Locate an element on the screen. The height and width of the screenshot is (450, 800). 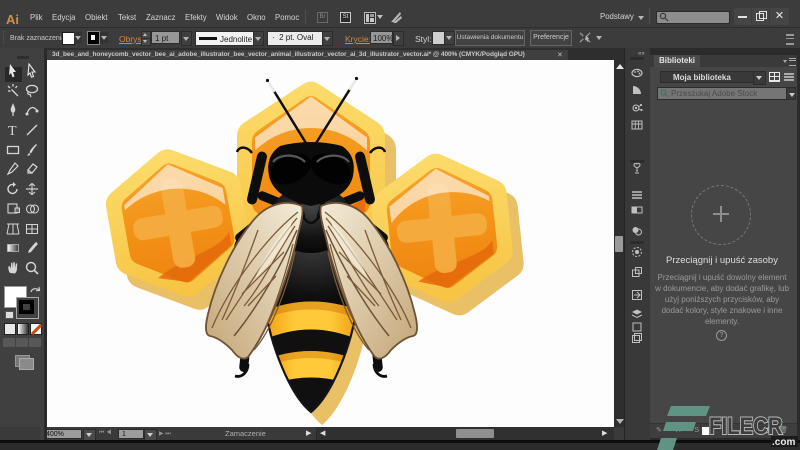
svg-text: .com is located at coordinates (783, 442).